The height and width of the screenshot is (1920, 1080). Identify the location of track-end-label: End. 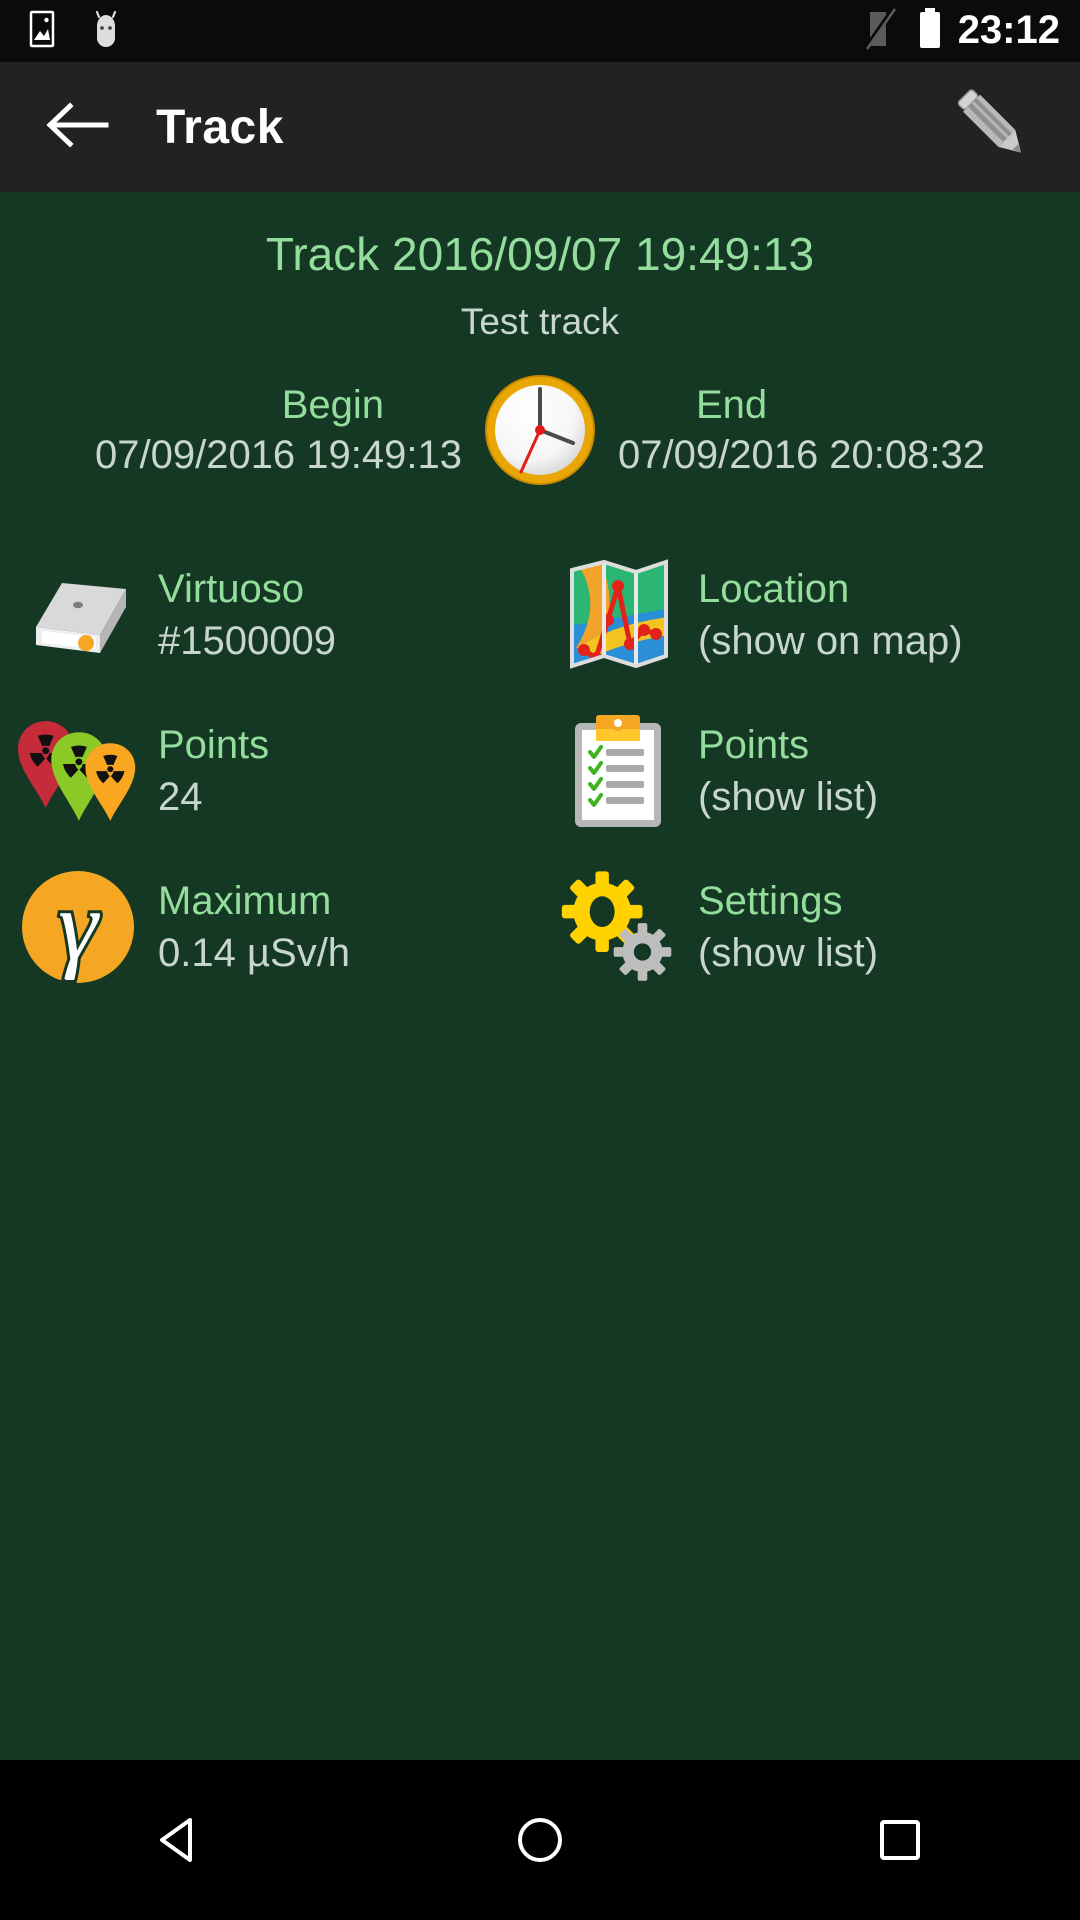
(732, 405).